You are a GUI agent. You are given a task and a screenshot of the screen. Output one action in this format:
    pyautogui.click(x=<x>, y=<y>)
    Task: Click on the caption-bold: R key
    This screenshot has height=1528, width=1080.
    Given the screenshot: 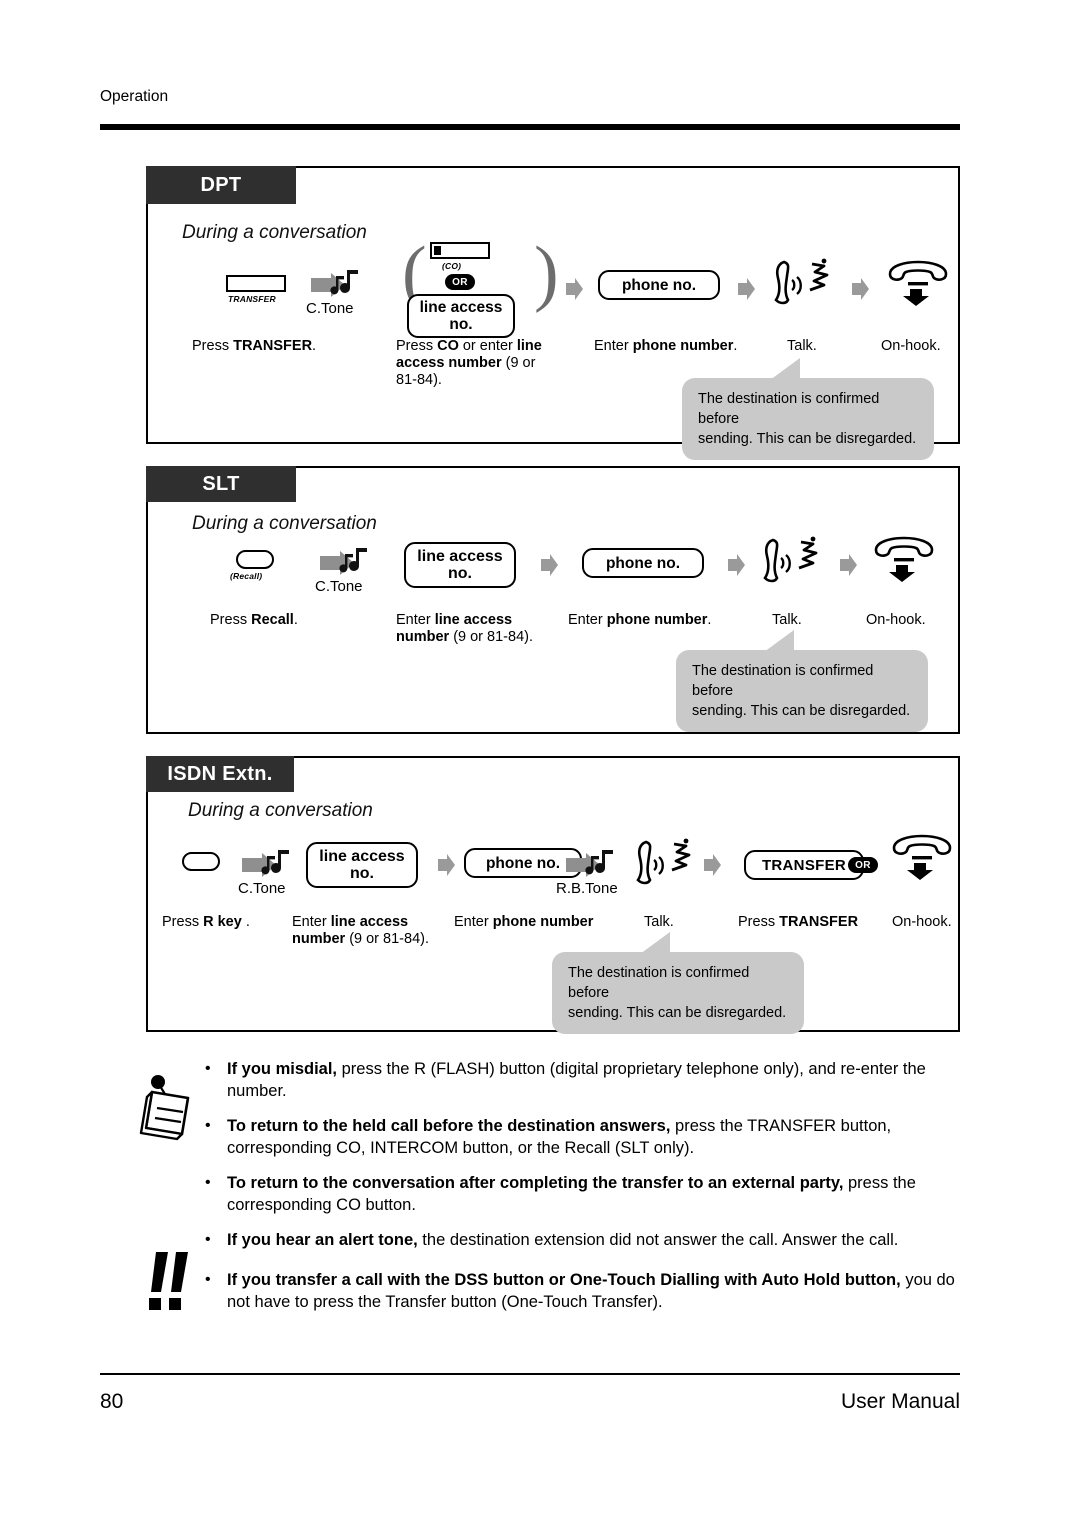 What is the action you would take?
    pyautogui.click(x=222, y=922)
    